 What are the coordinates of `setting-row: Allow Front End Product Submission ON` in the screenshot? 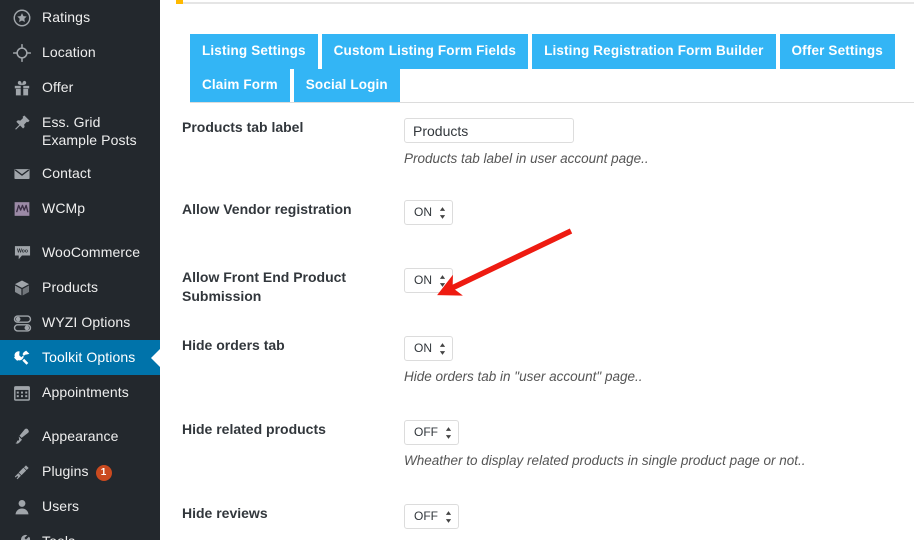 It's located at (548, 286).